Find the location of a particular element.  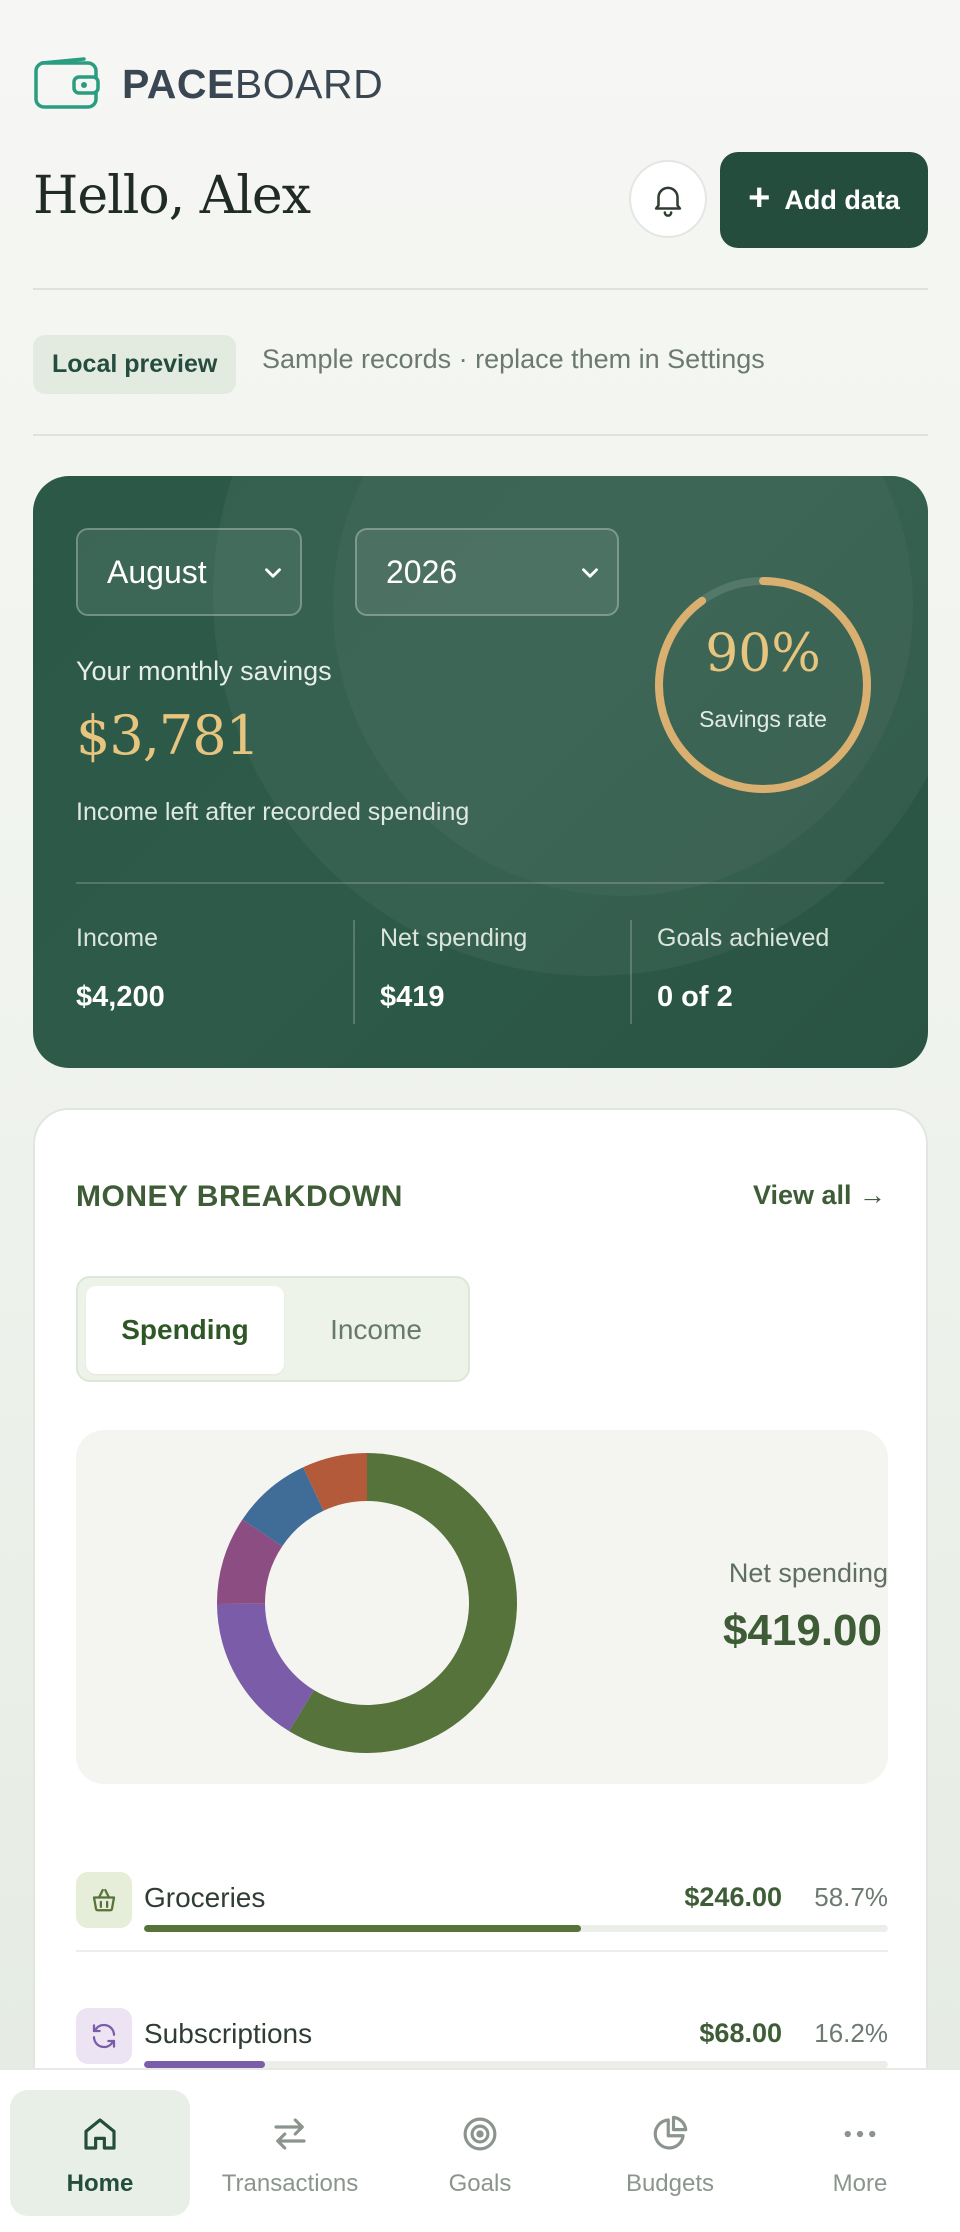

stat-label: Goals achieved is located at coordinates (743, 938).